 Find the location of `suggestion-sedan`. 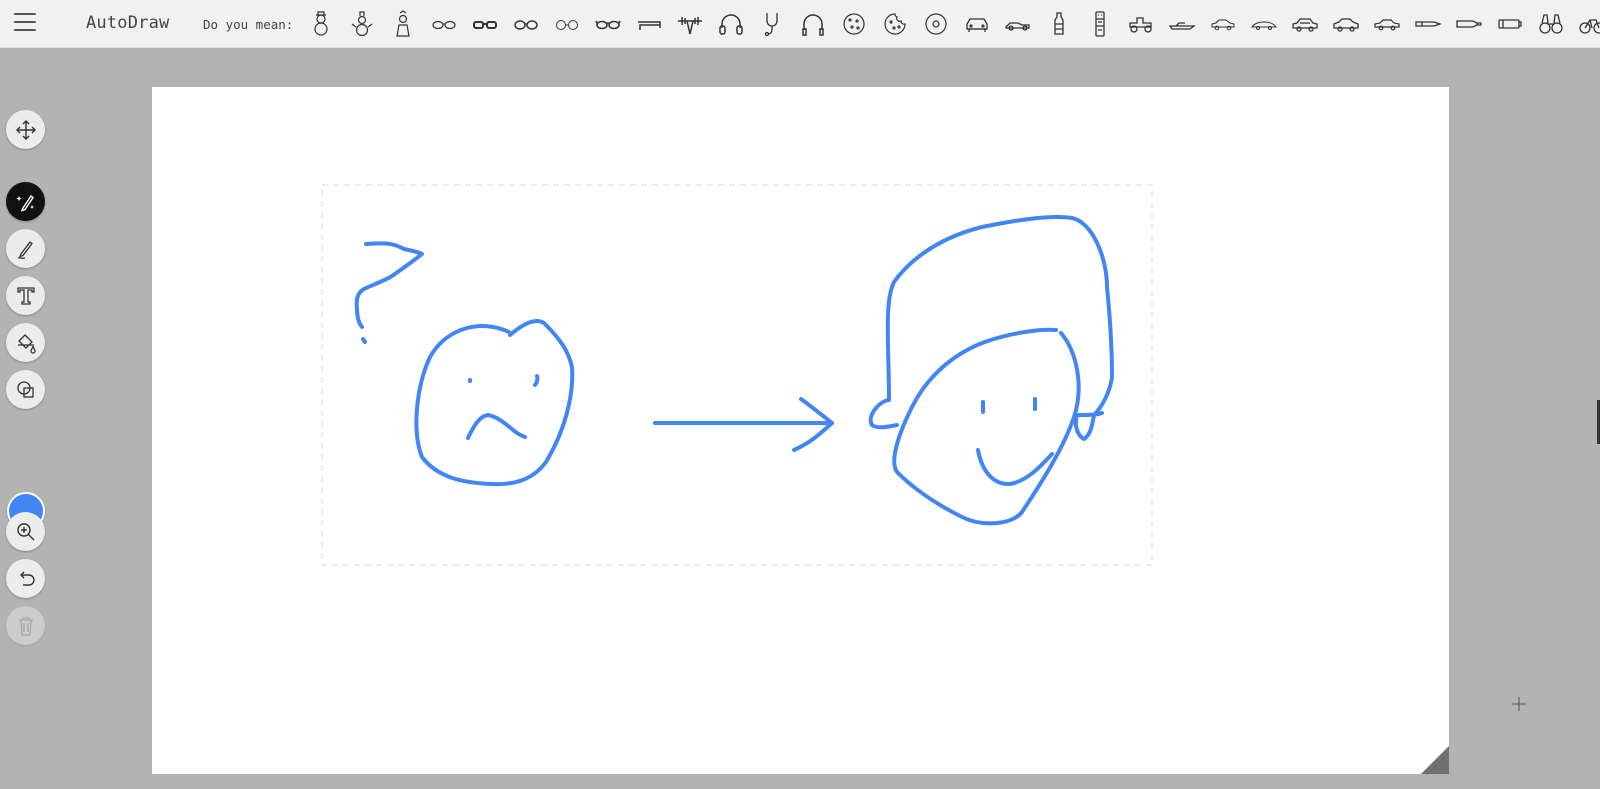

suggestion-sedan is located at coordinates (1304, 24).